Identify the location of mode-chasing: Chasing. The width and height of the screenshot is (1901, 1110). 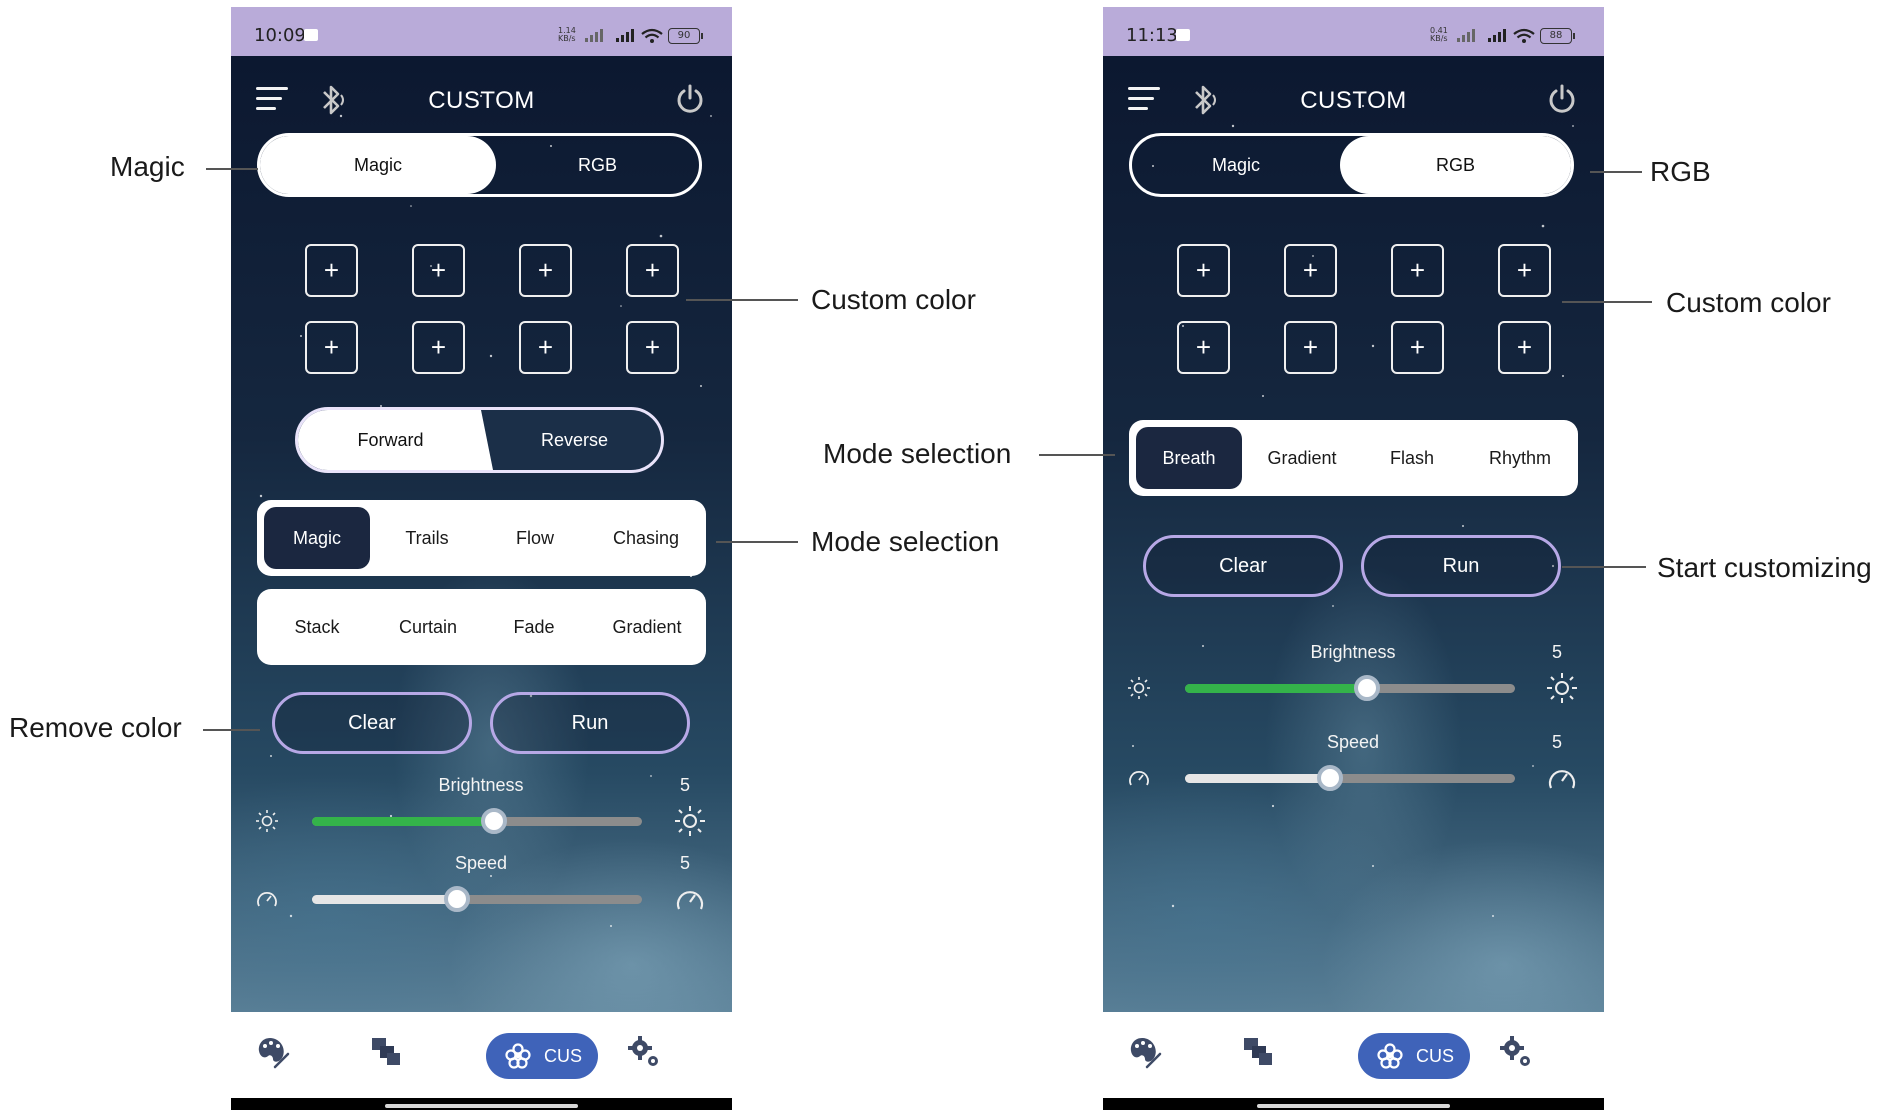
(646, 538).